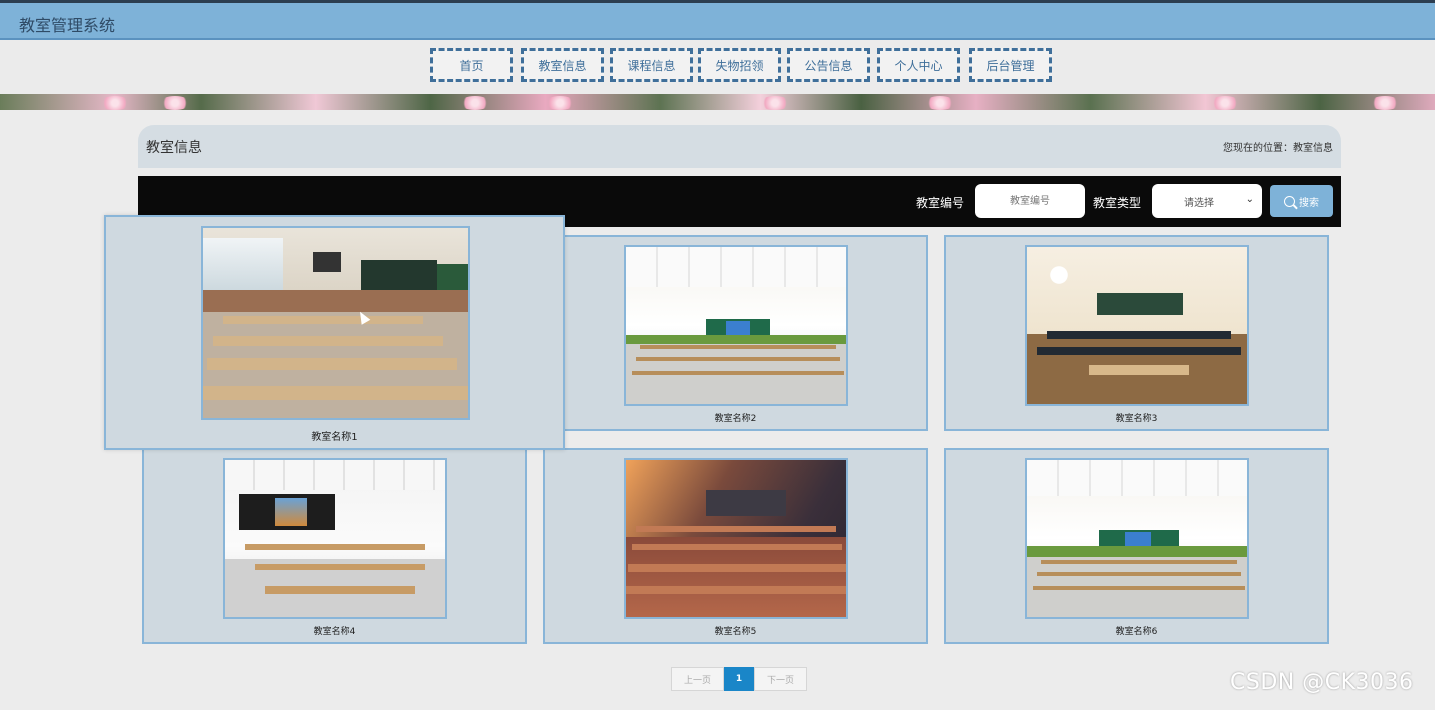 This screenshot has width=1435, height=710. I want to click on classroom-name: 教室名称5, so click(735, 632).